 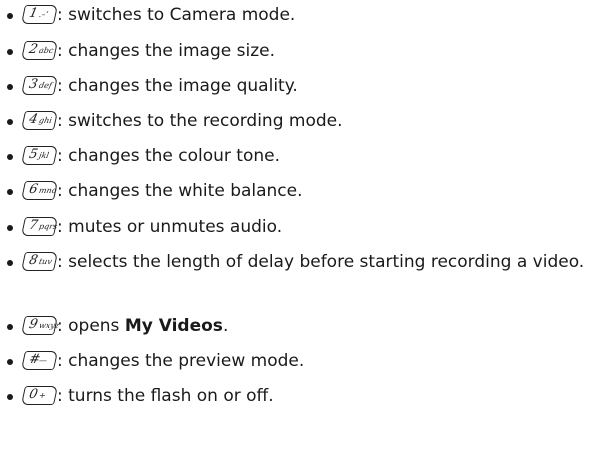 I want to click on item-text: : mutes or unmutes audio., so click(x=170, y=227).